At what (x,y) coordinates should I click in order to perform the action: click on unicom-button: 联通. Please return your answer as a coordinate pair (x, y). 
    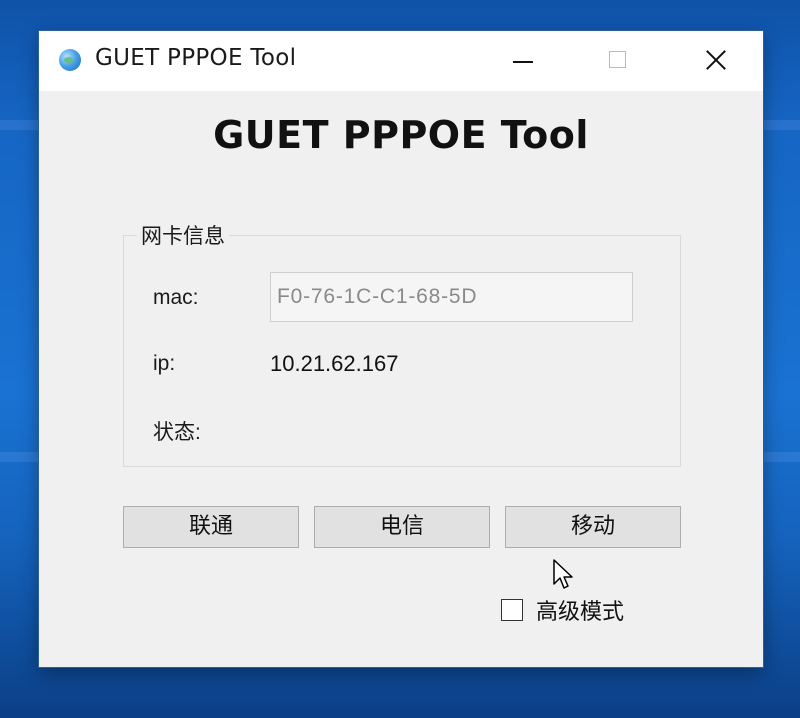
    Looking at the image, I should click on (211, 527).